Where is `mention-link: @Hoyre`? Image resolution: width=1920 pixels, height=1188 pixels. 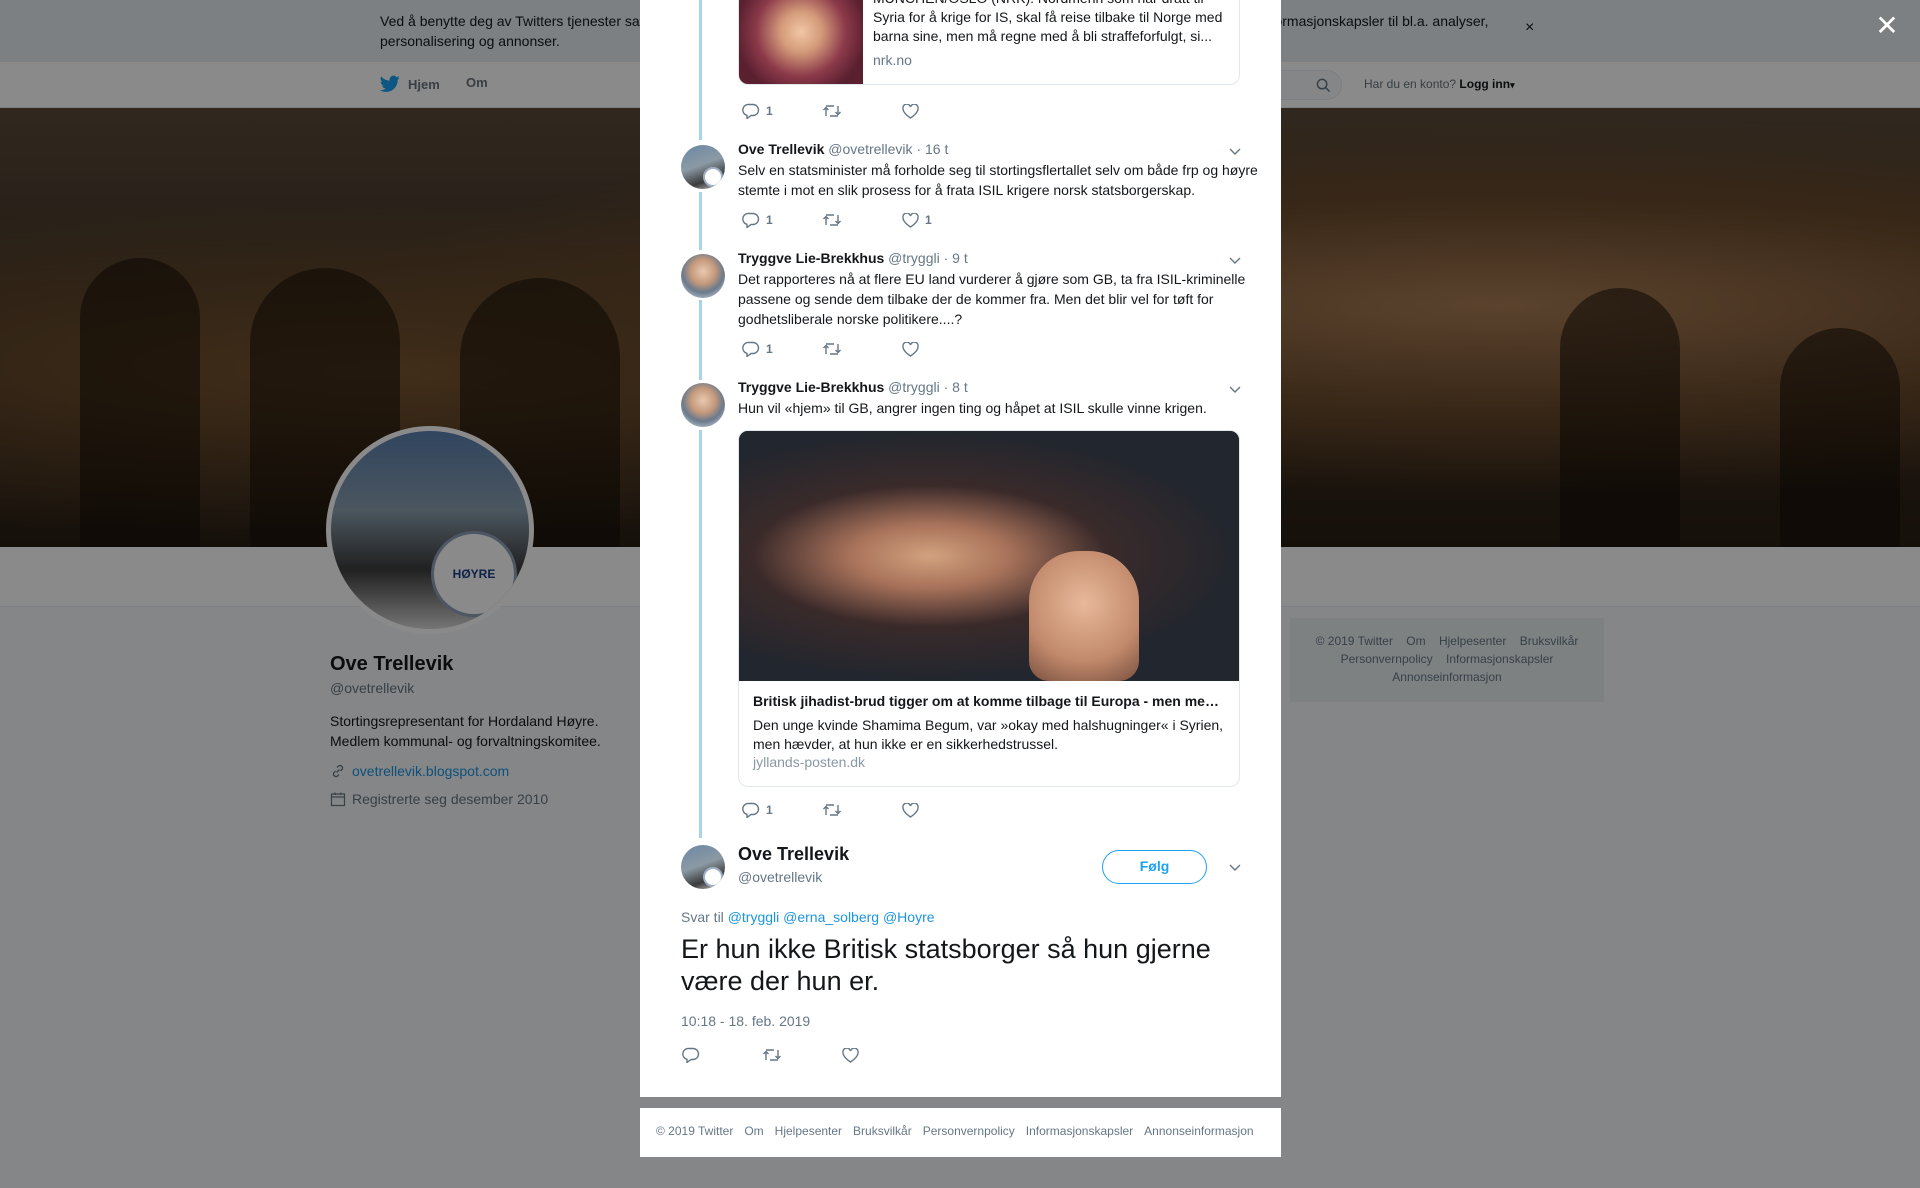 mention-link: @Hoyre is located at coordinates (909, 917).